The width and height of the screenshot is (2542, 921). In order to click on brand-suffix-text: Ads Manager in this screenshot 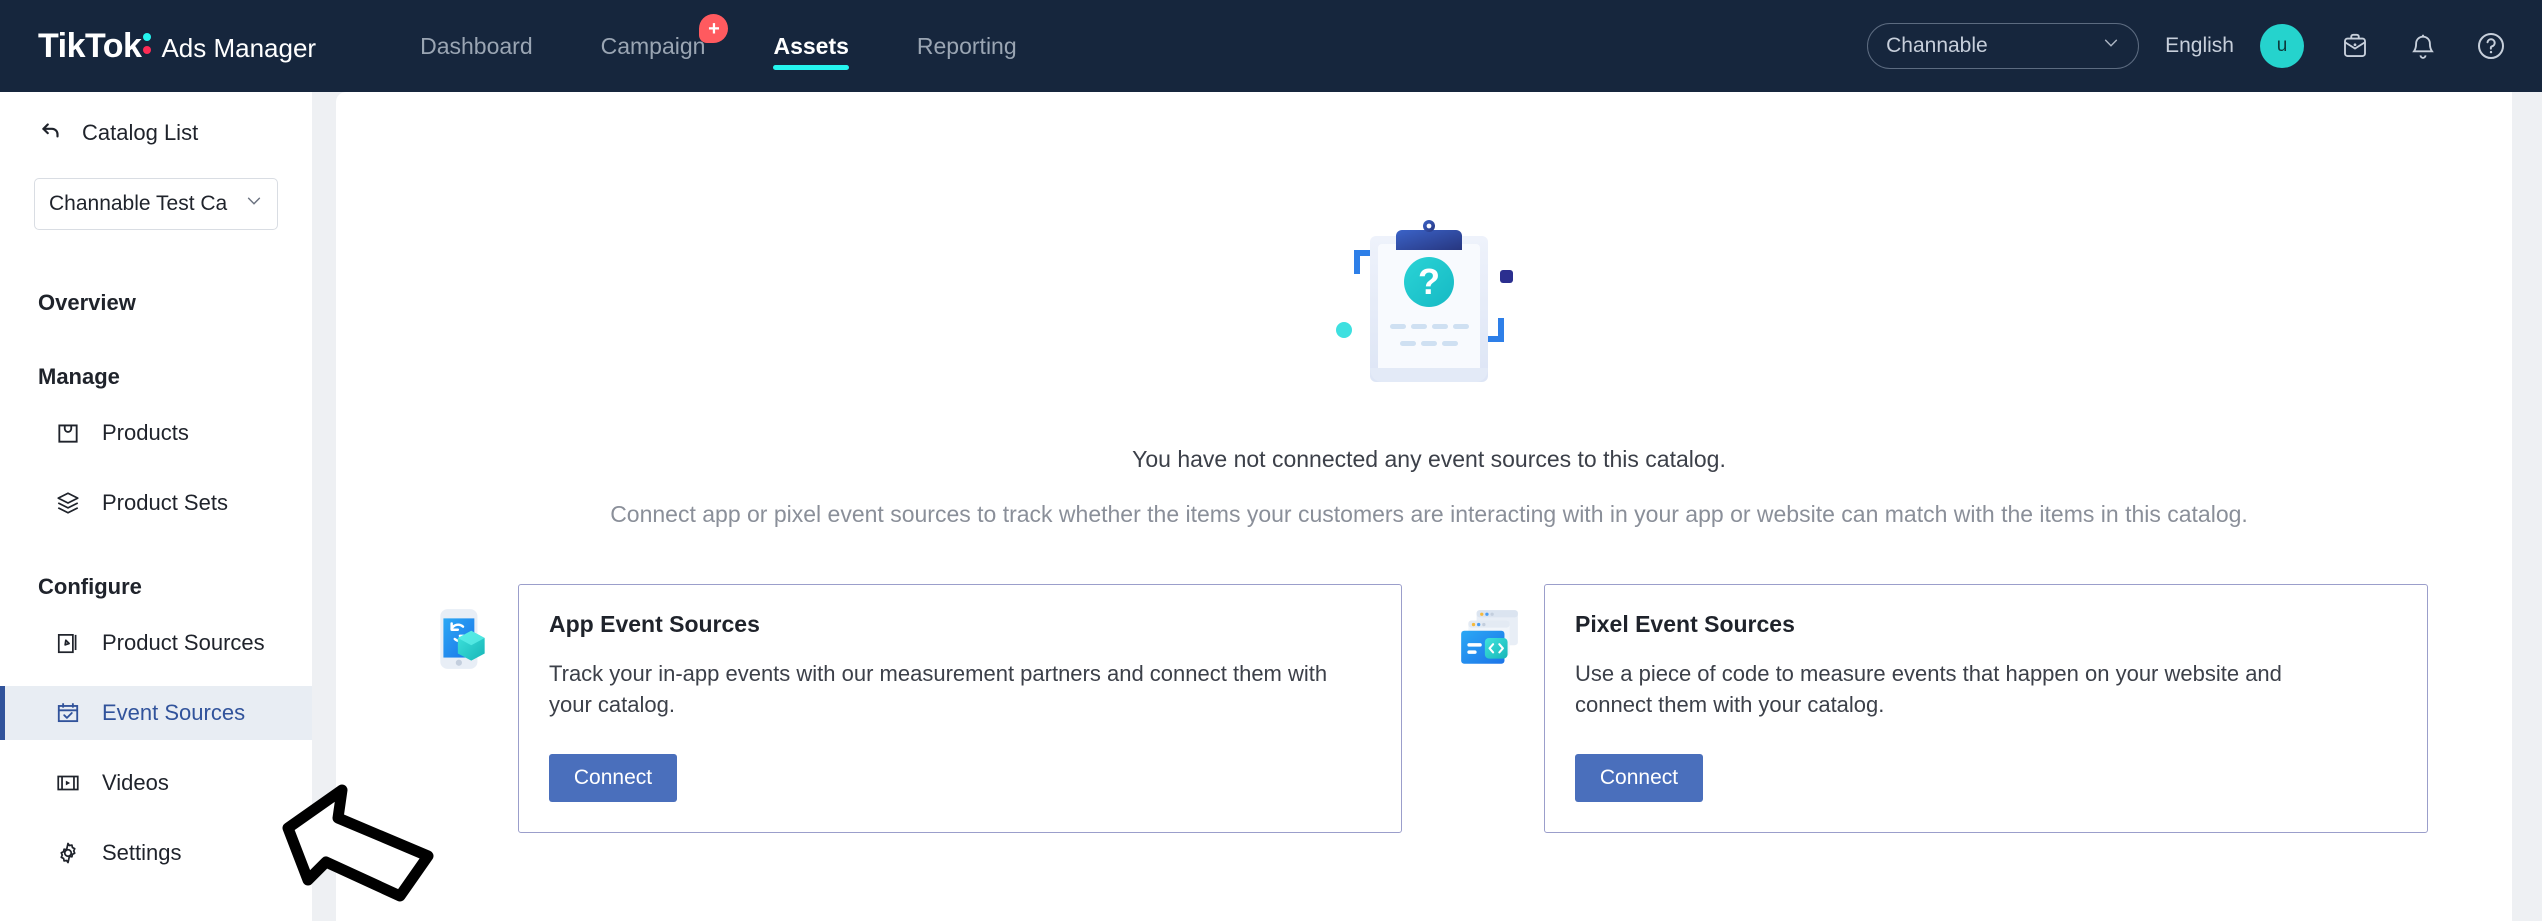, I will do `click(239, 47)`.